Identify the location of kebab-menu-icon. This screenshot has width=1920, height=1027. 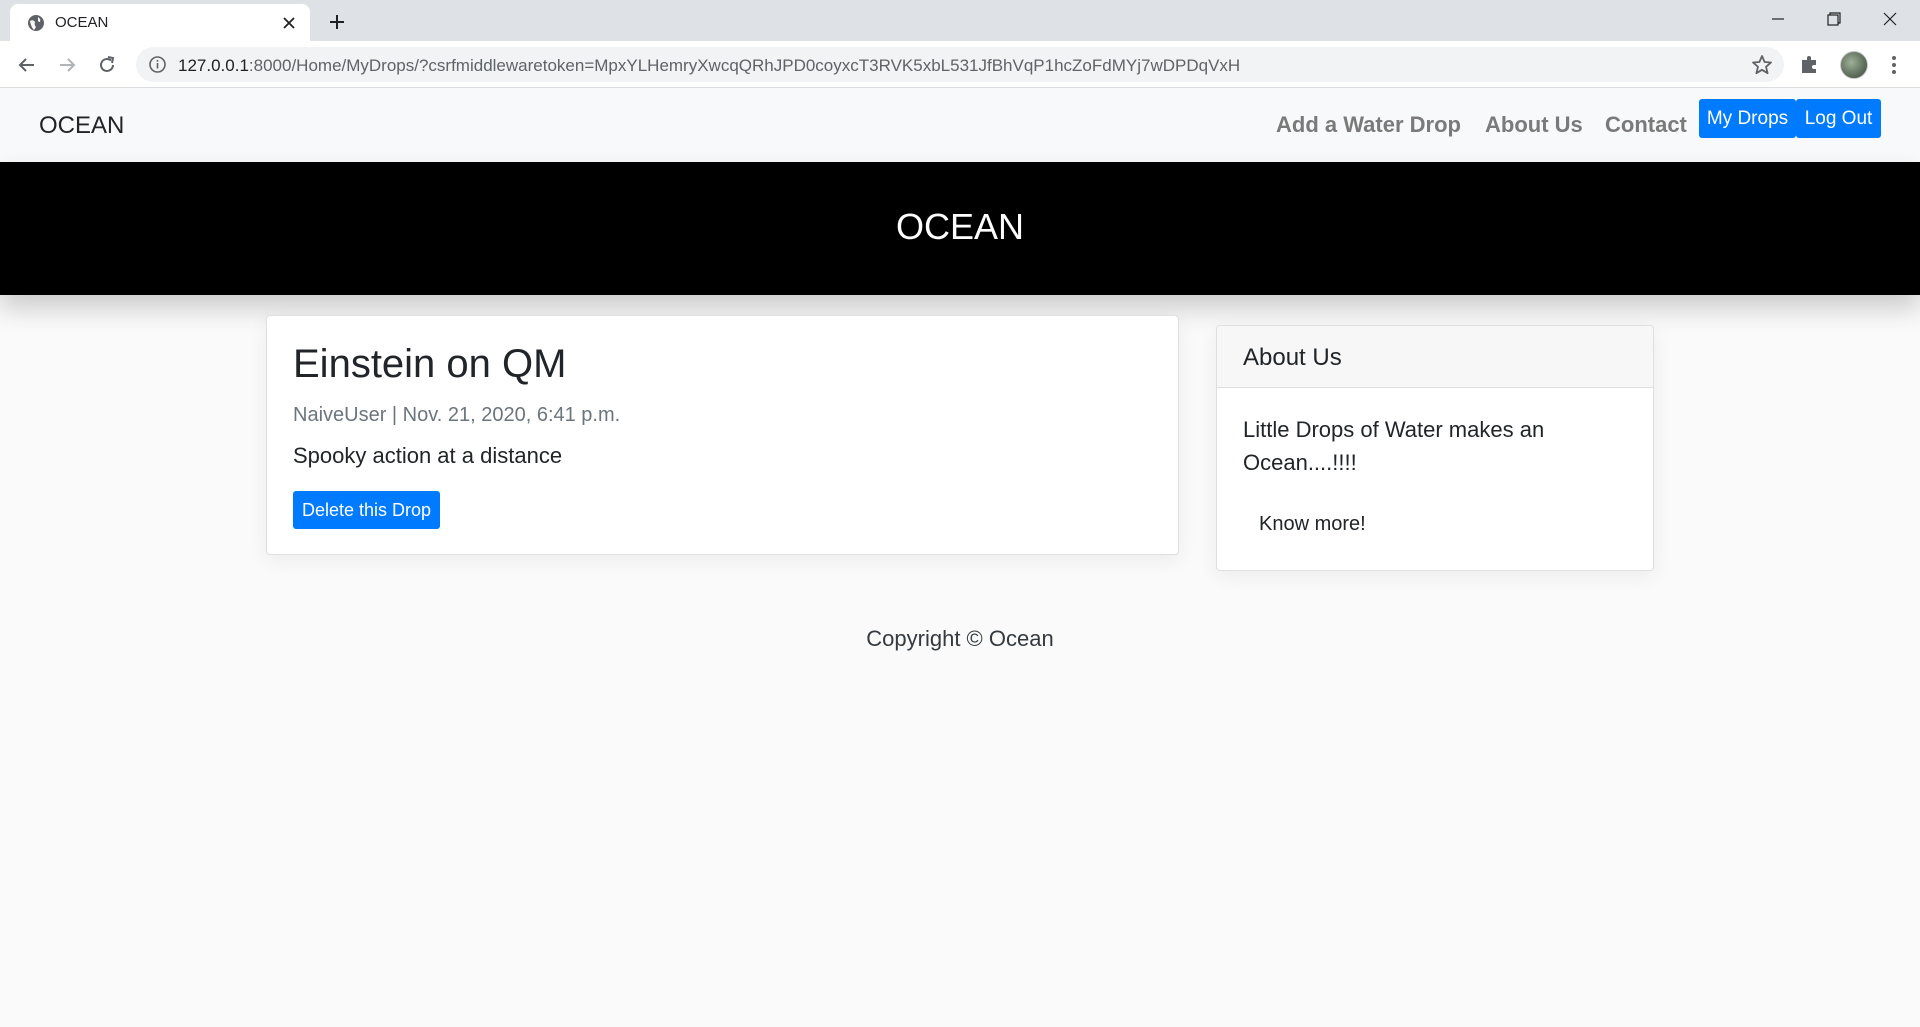
(1894, 65).